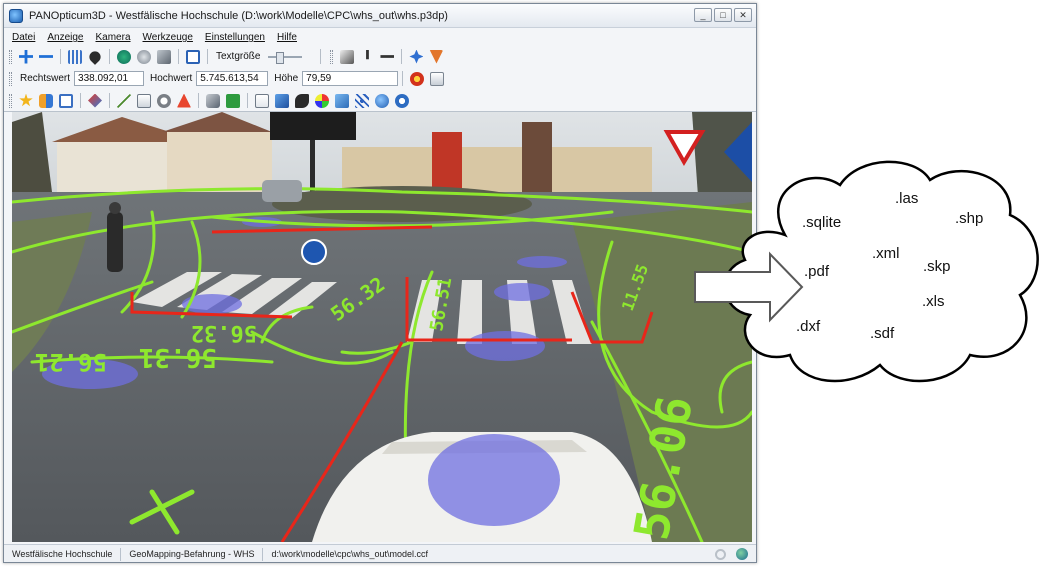 The height and width of the screenshot is (568, 1048). Describe the element at coordinates (494, 480) in the screenshot. I see `manhole-marker-front` at that location.